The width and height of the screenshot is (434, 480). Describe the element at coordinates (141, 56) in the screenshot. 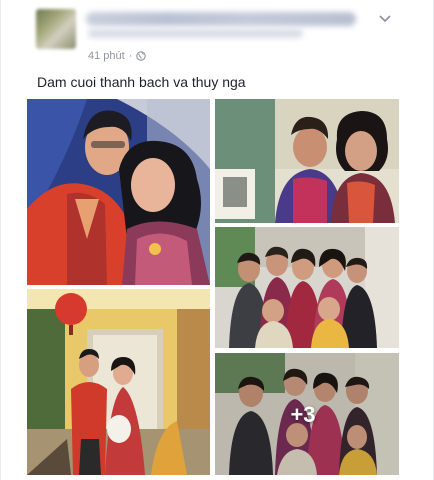

I see `globe-icon` at that location.